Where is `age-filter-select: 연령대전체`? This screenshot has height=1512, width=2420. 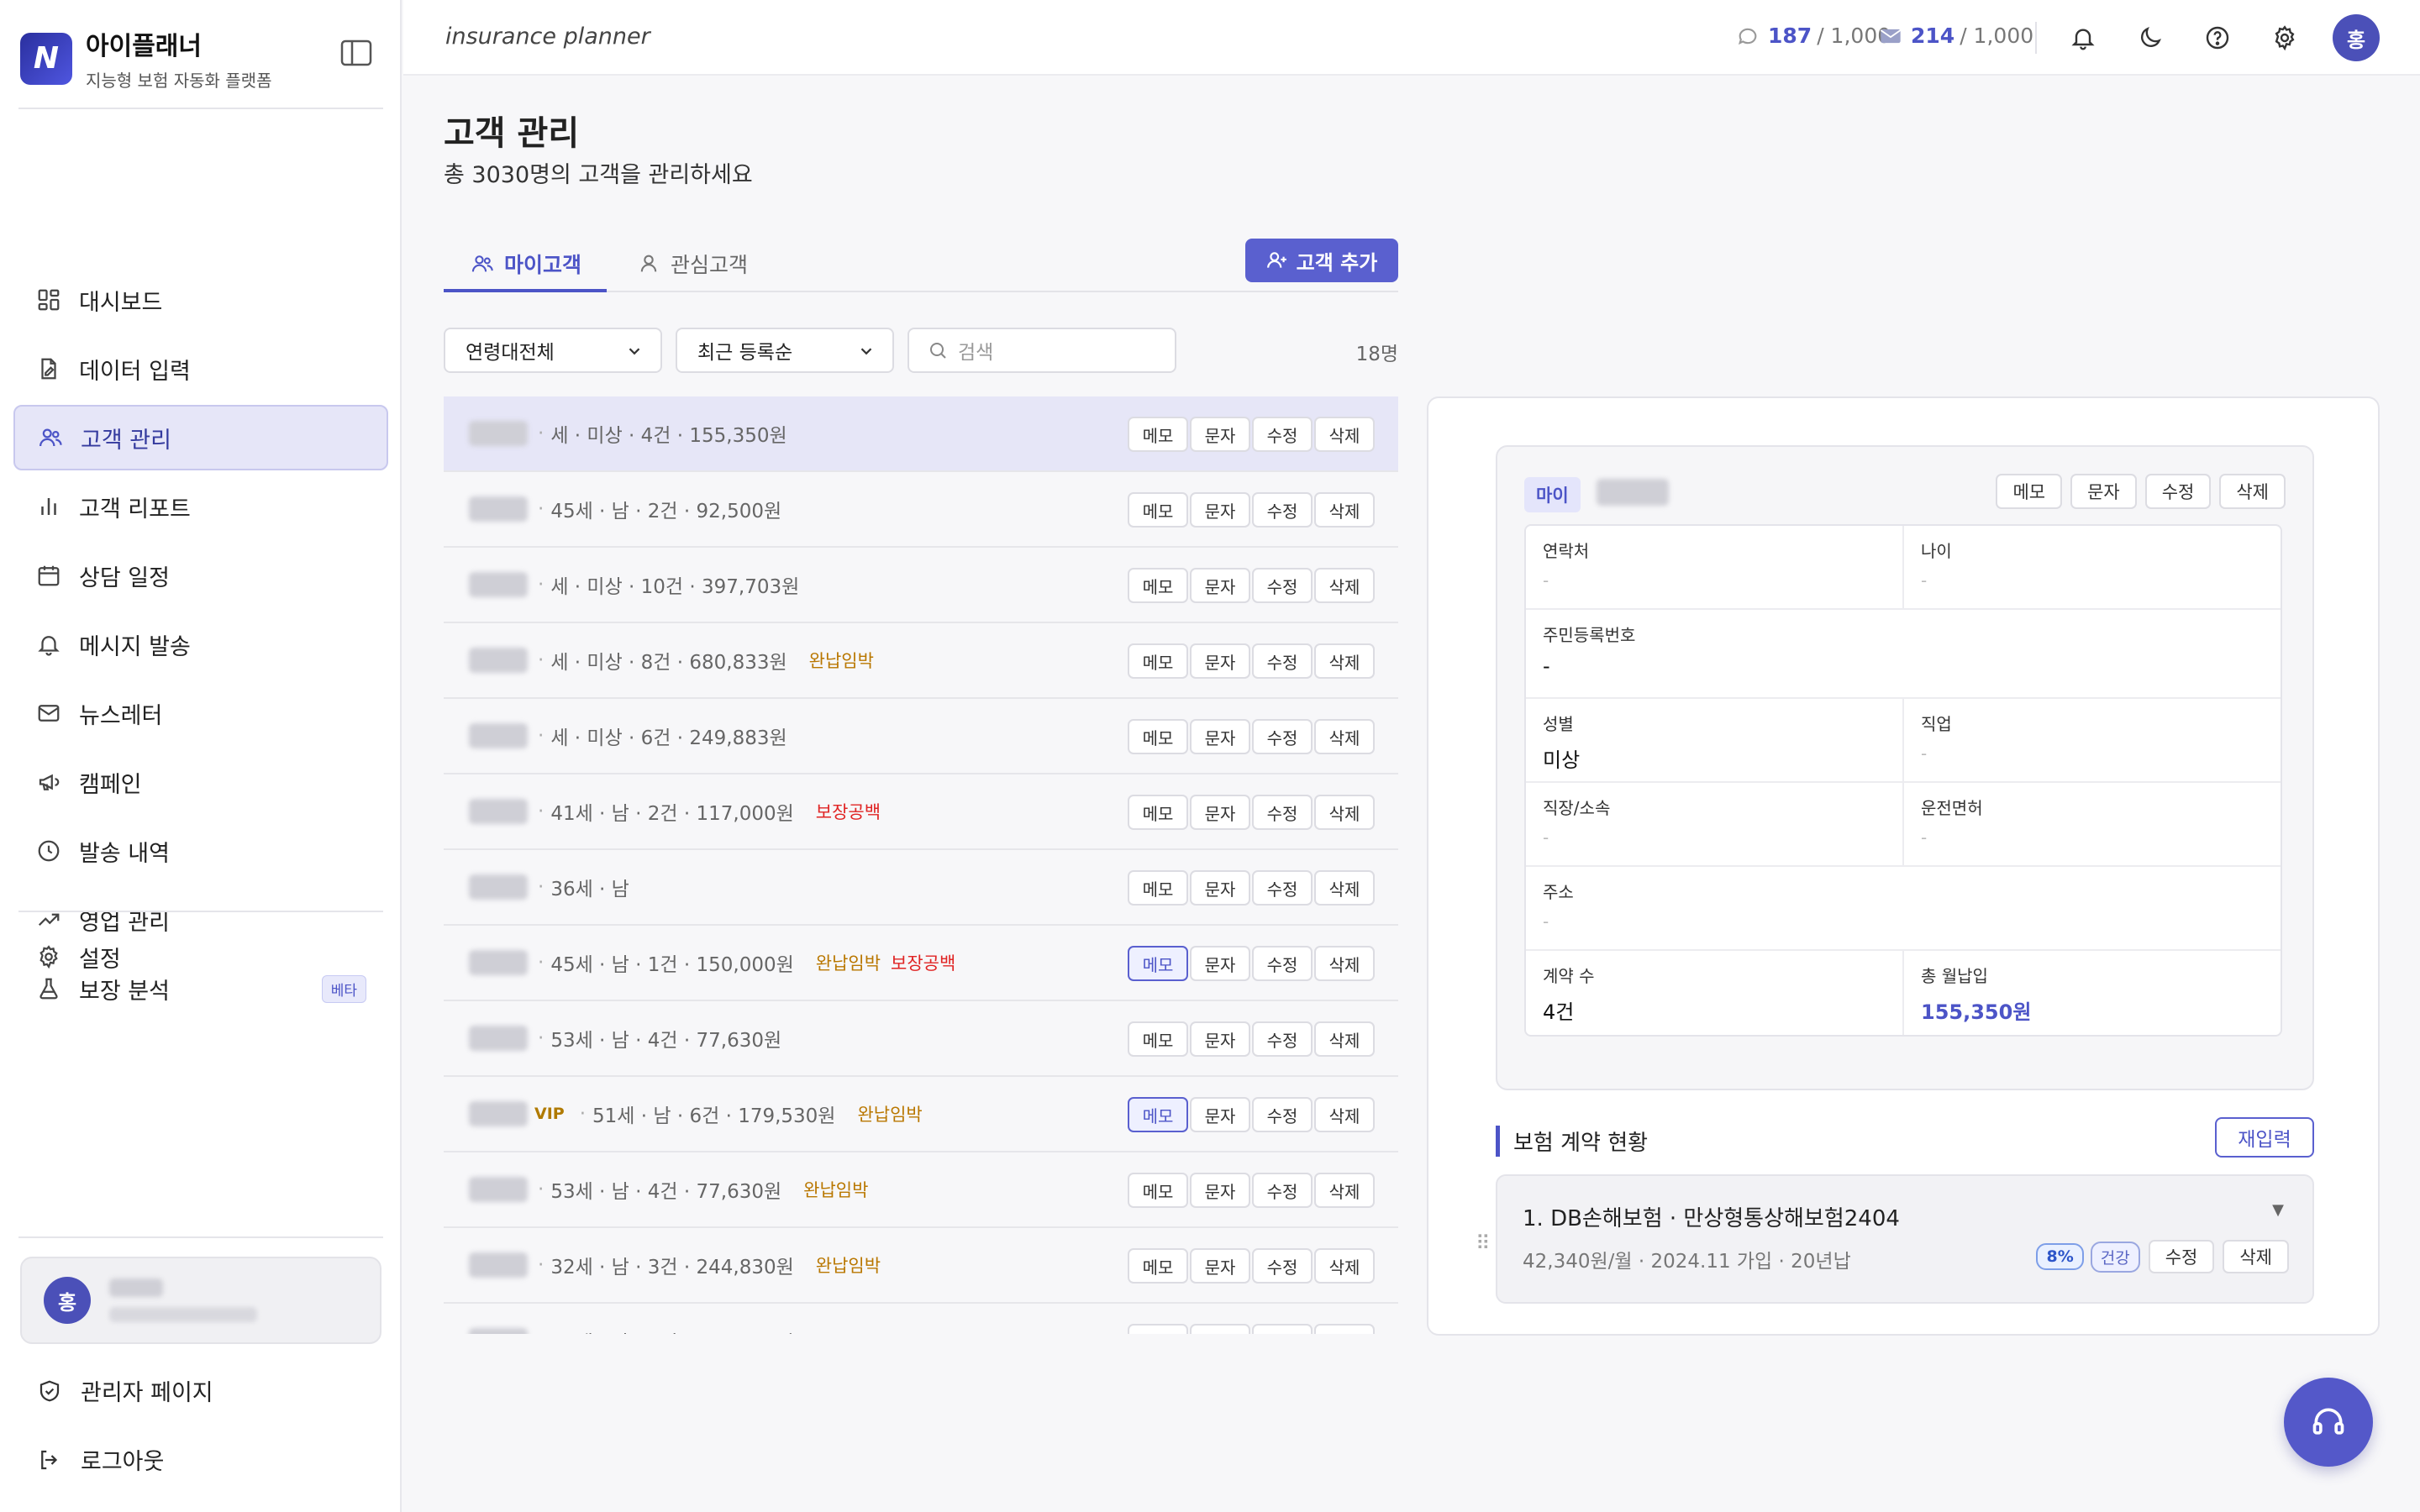
age-filter-select: 연령대전체 is located at coordinates (553, 350).